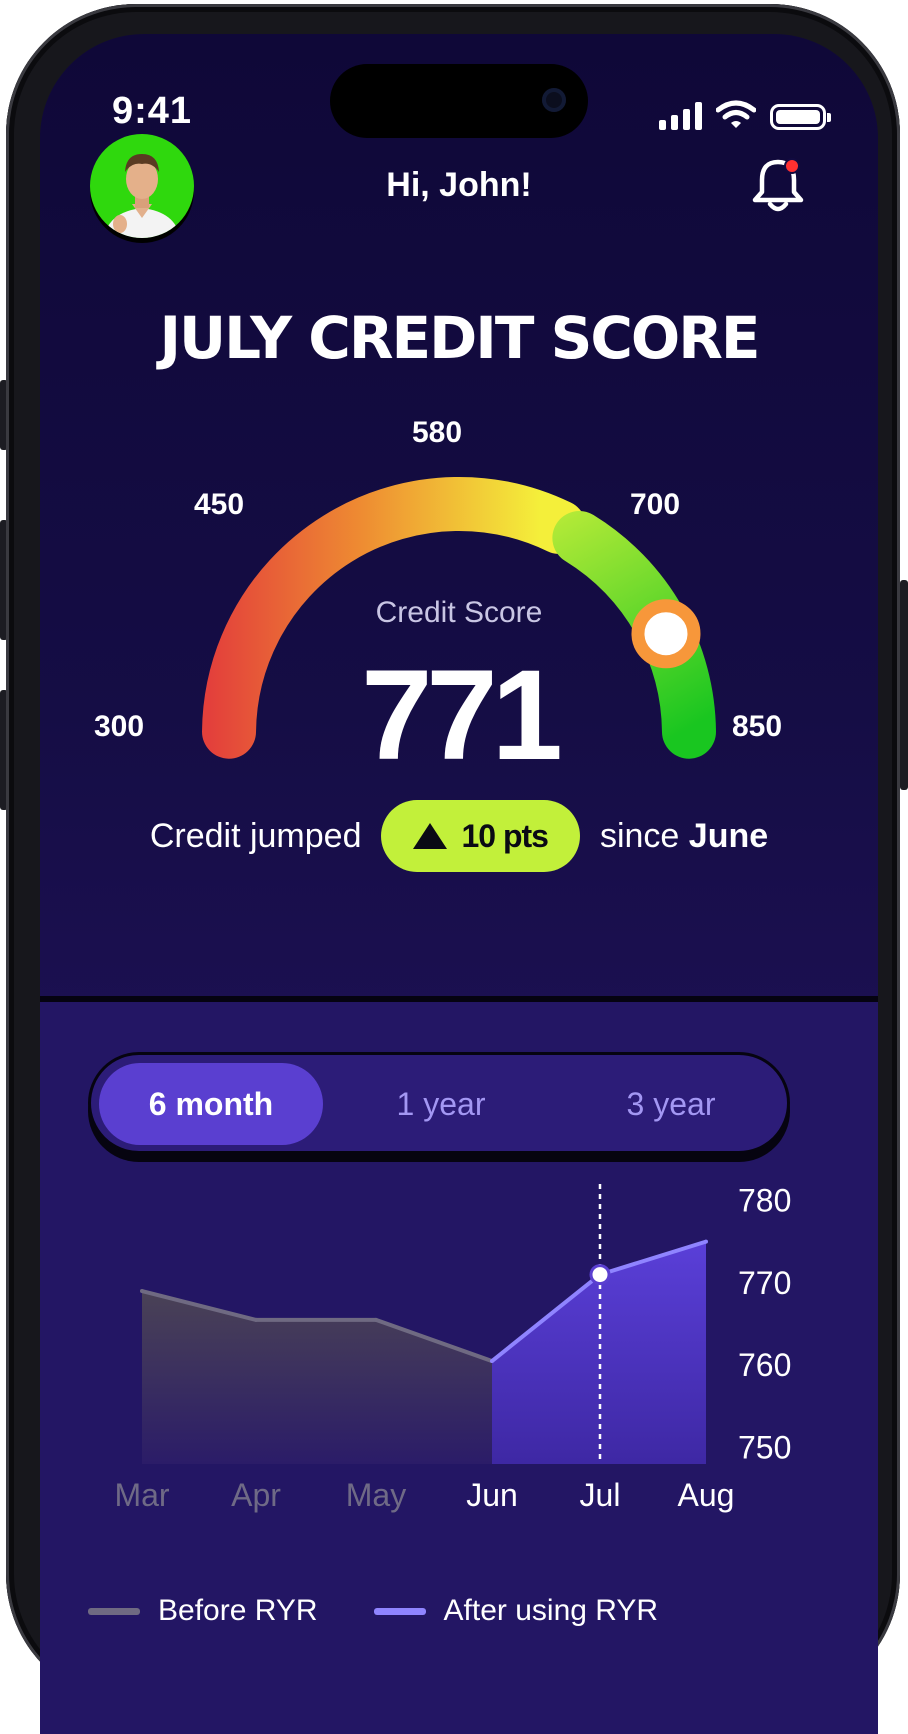 The width and height of the screenshot is (908, 1734). I want to click on y-tick-label: 760, so click(764, 1365).